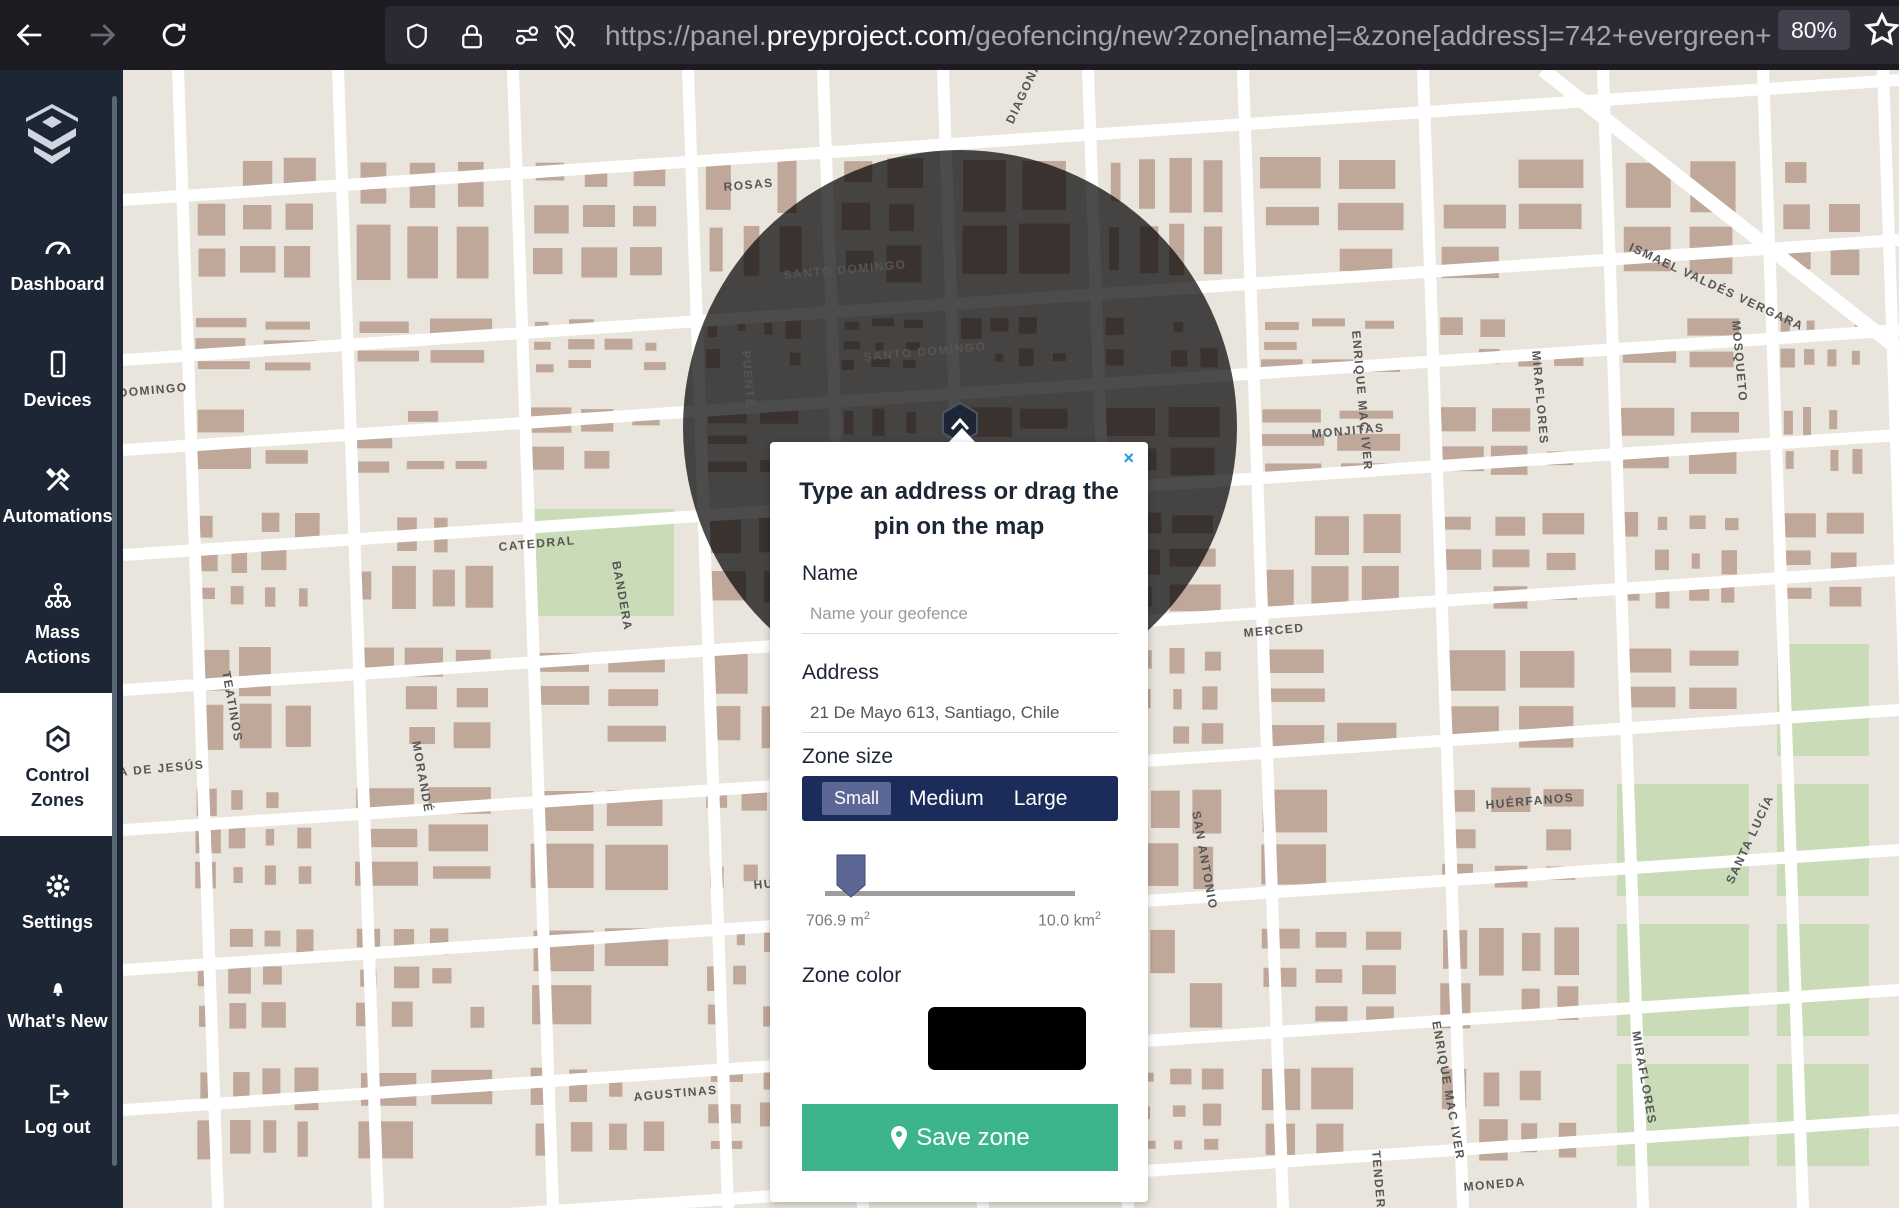  Describe the element at coordinates (57, 479) in the screenshot. I see `tools-icon` at that location.